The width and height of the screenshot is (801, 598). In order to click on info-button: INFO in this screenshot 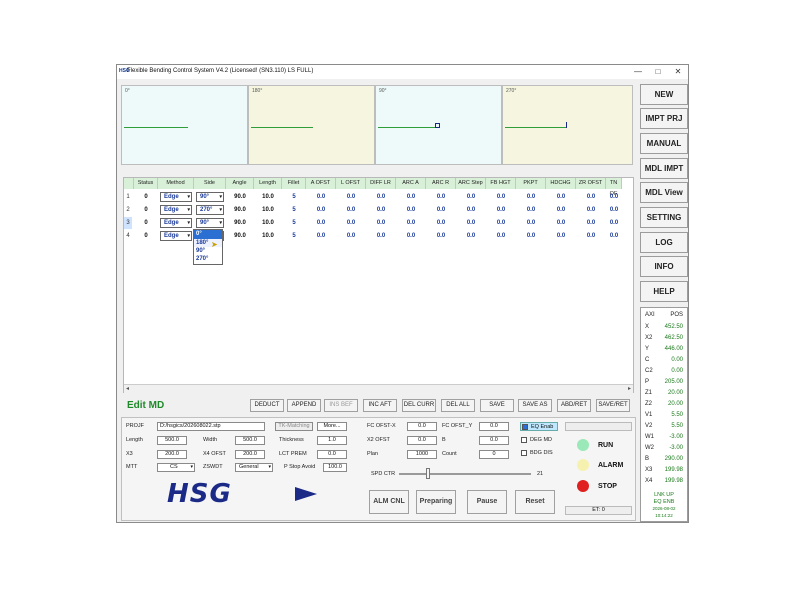, I will do `click(664, 266)`.